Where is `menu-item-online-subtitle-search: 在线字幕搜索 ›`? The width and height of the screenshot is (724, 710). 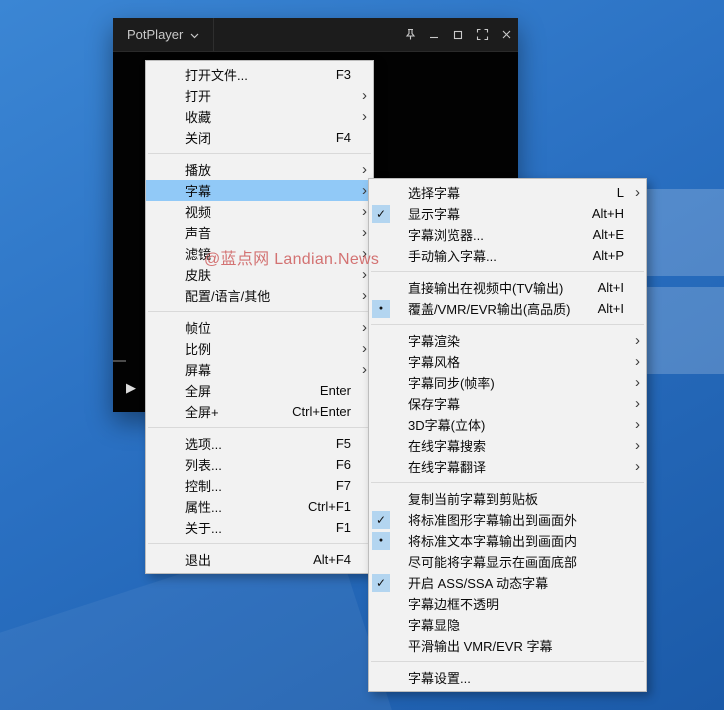
menu-item-online-subtitle-search: 在线字幕搜索 › is located at coordinates (507, 445).